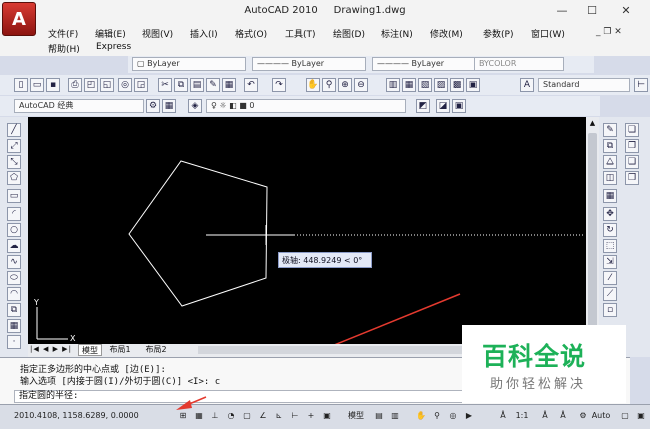 The image size is (650, 429). What do you see at coordinates (14, 326) in the screenshot?
I see `make-block-icon: ▦` at bounding box center [14, 326].